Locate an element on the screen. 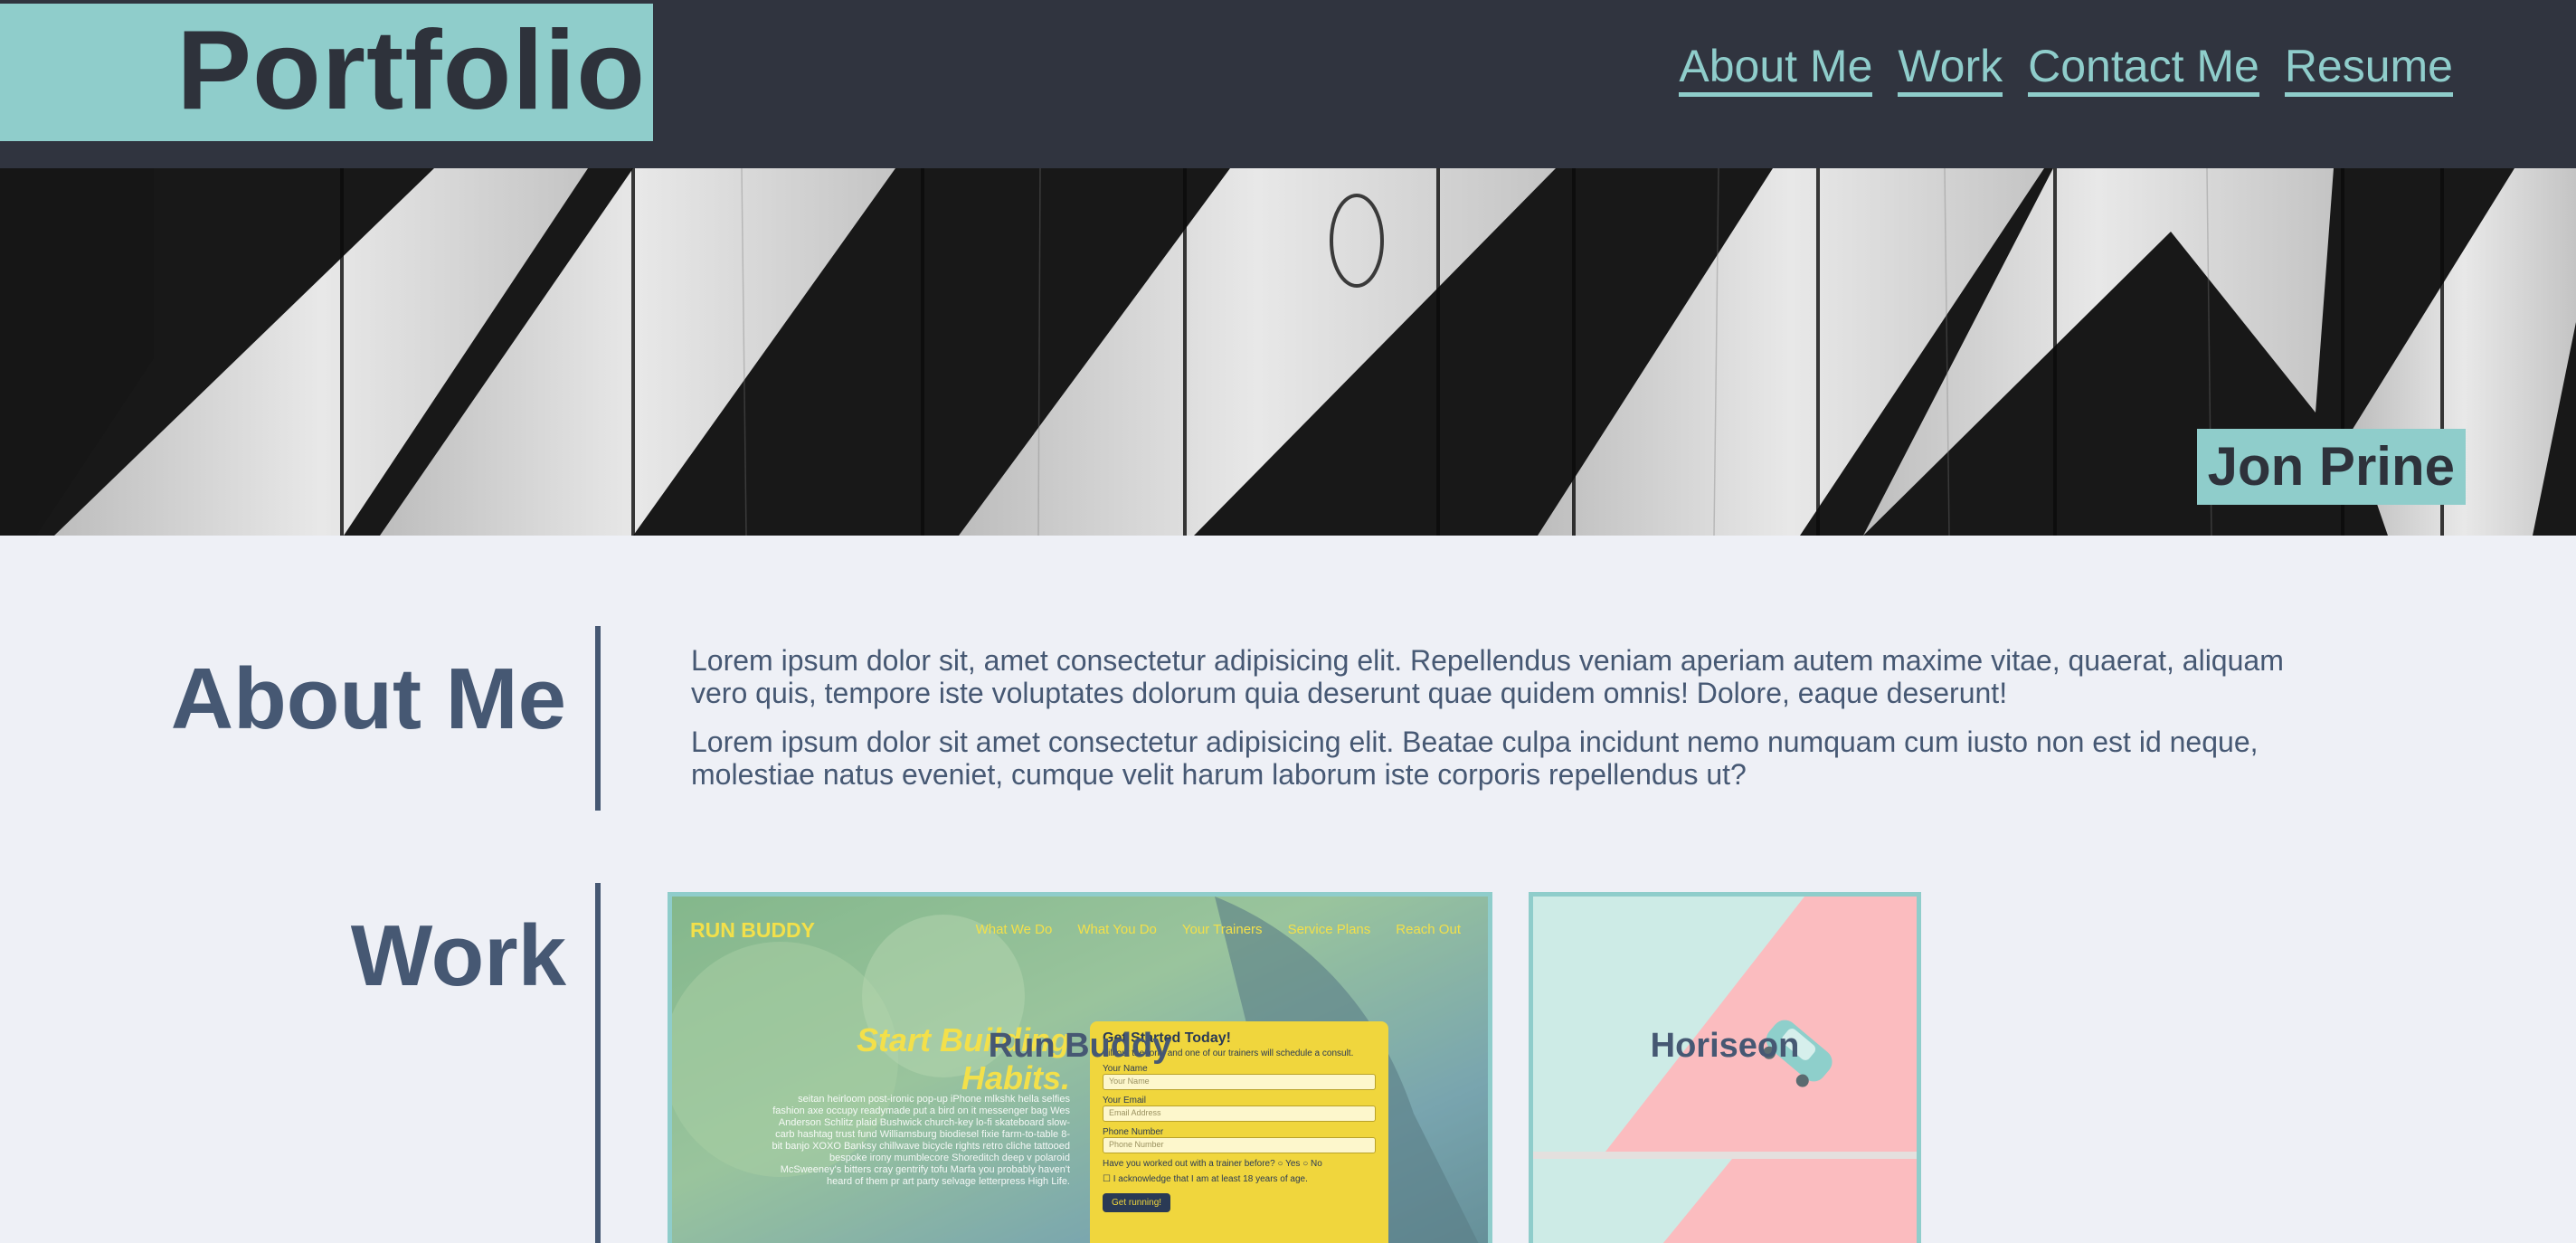 The image size is (2576, 1243). horiseon-screenshot is located at coordinates (1725, 1070).